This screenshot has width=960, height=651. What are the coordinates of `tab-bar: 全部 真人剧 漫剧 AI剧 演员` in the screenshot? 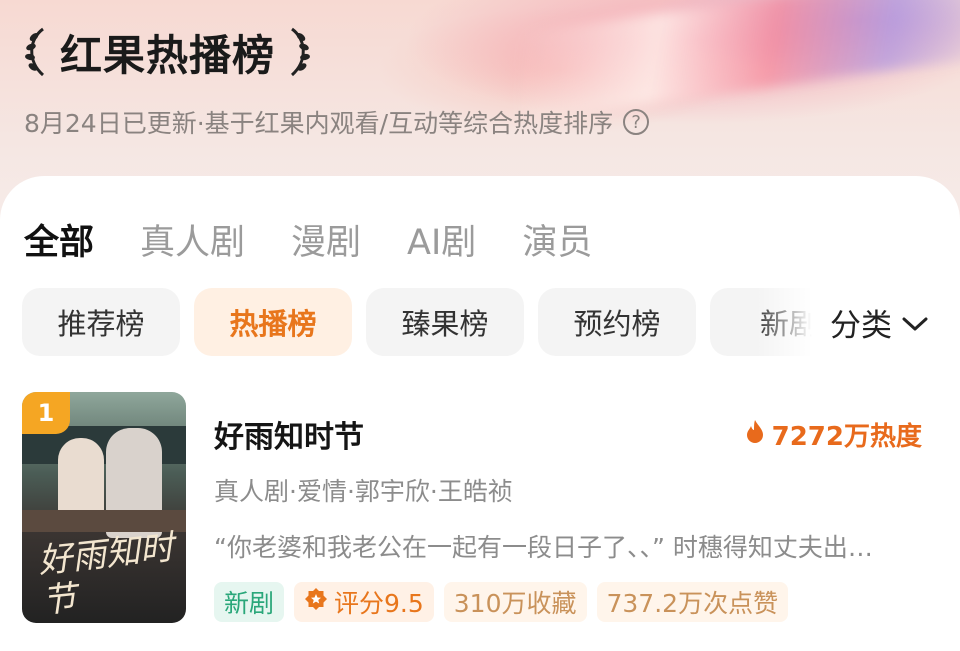 It's located at (308, 239).